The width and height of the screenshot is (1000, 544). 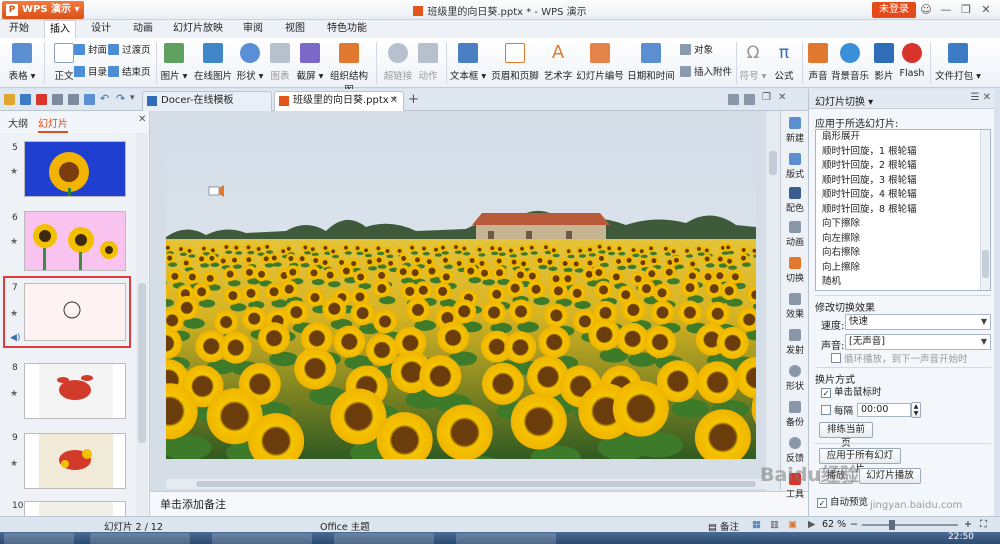 I want to click on open-folder-icon, so click(x=9, y=99).